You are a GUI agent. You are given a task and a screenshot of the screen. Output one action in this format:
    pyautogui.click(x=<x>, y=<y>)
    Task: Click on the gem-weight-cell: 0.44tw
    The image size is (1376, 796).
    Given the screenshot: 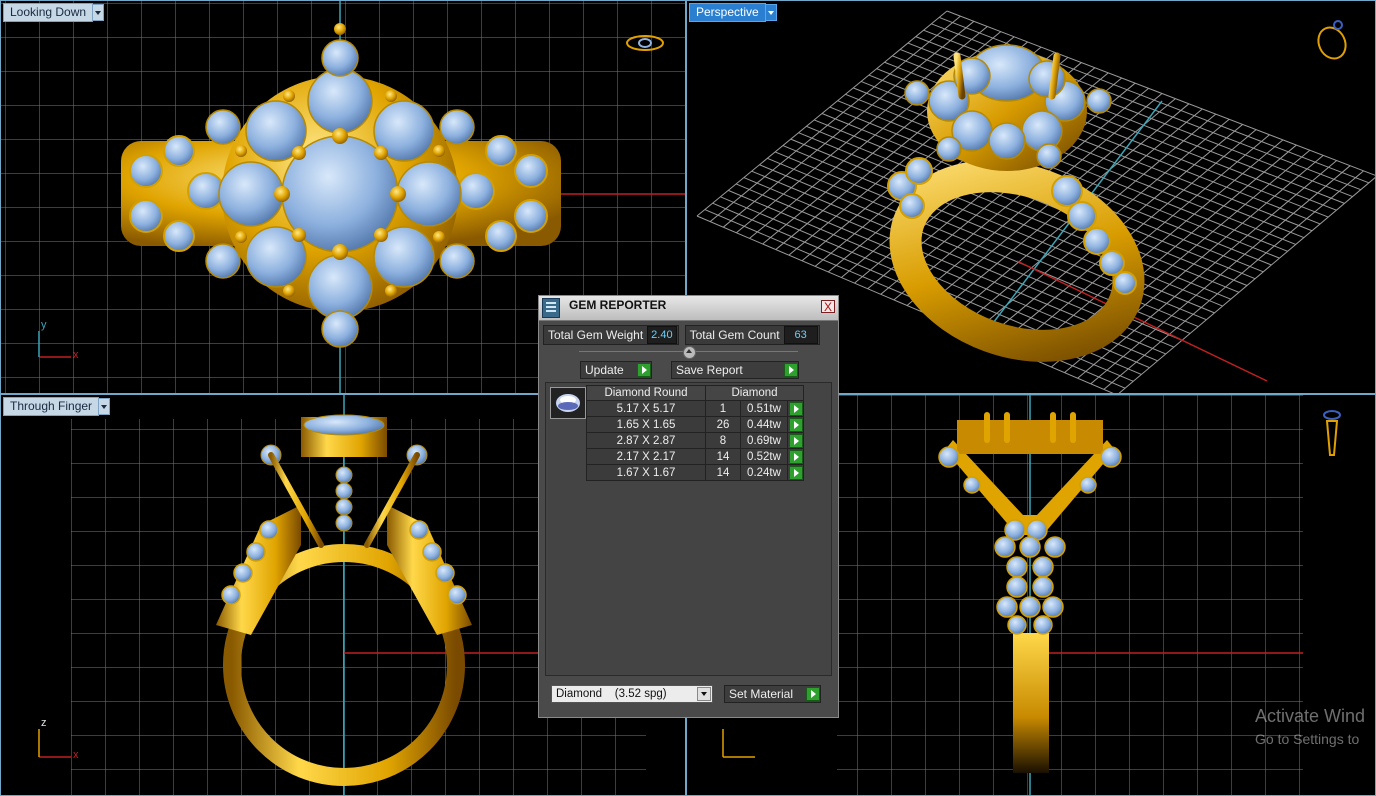 What is the action you would take?
    pyautogui.click(x=764, y=424)
    